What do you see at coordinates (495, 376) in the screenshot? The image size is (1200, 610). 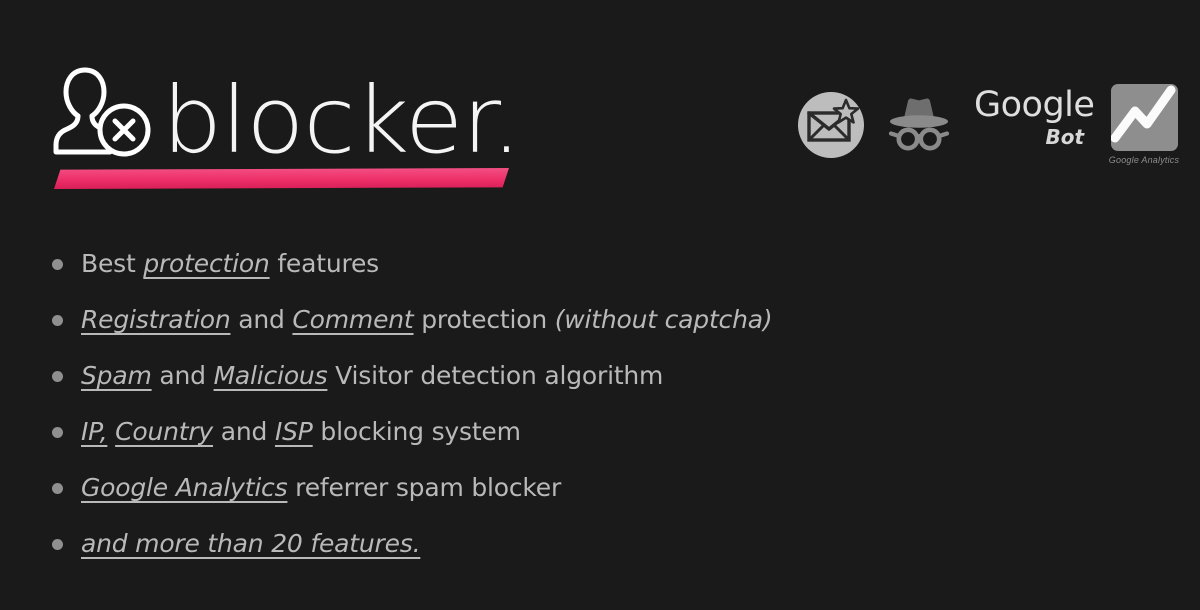 I see `feature-text-segment: Visitor detection algorithm` at bounding box center [495, 376].